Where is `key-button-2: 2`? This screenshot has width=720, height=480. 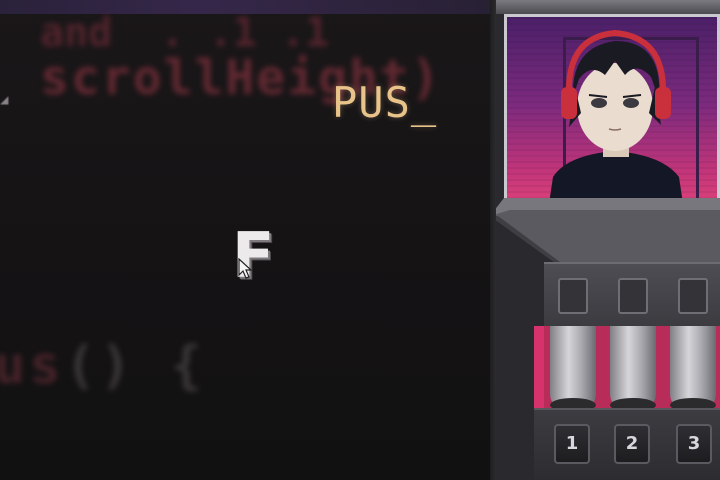
key-button-2: 2 is located at coordinates (632, 444).